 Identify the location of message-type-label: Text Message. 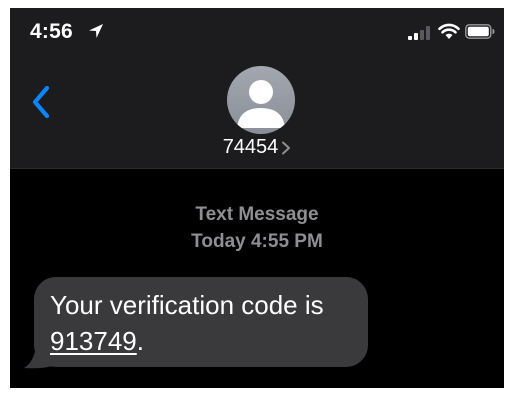
(257, 214).